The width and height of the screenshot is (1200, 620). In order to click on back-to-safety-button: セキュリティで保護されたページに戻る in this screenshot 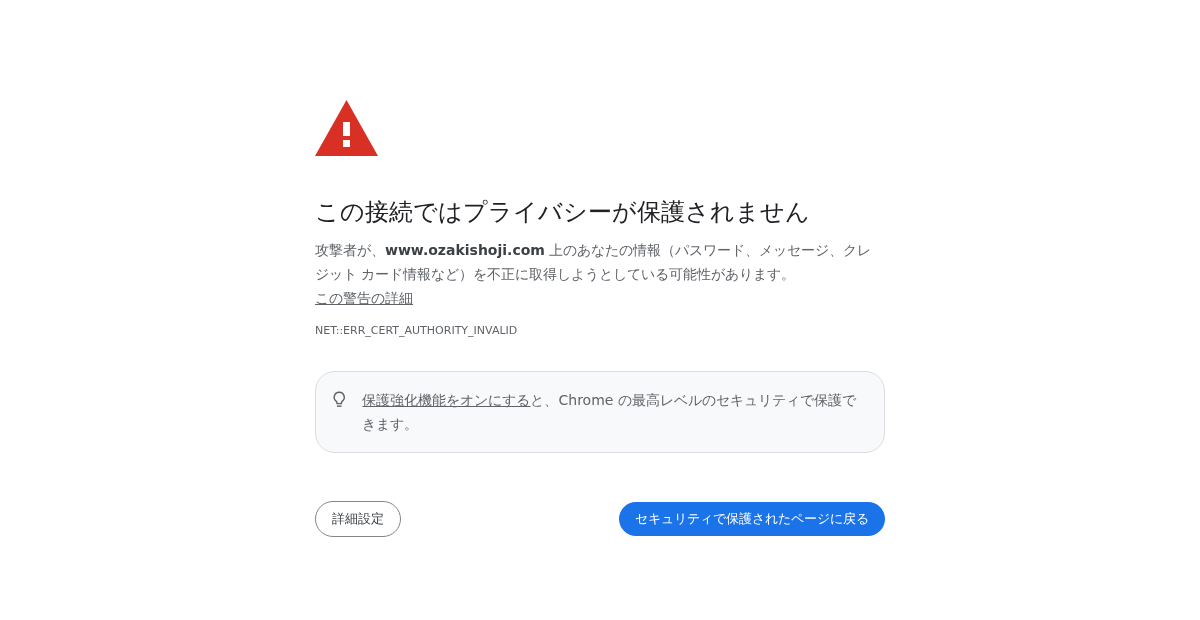, I will do `click(752, 519)`.